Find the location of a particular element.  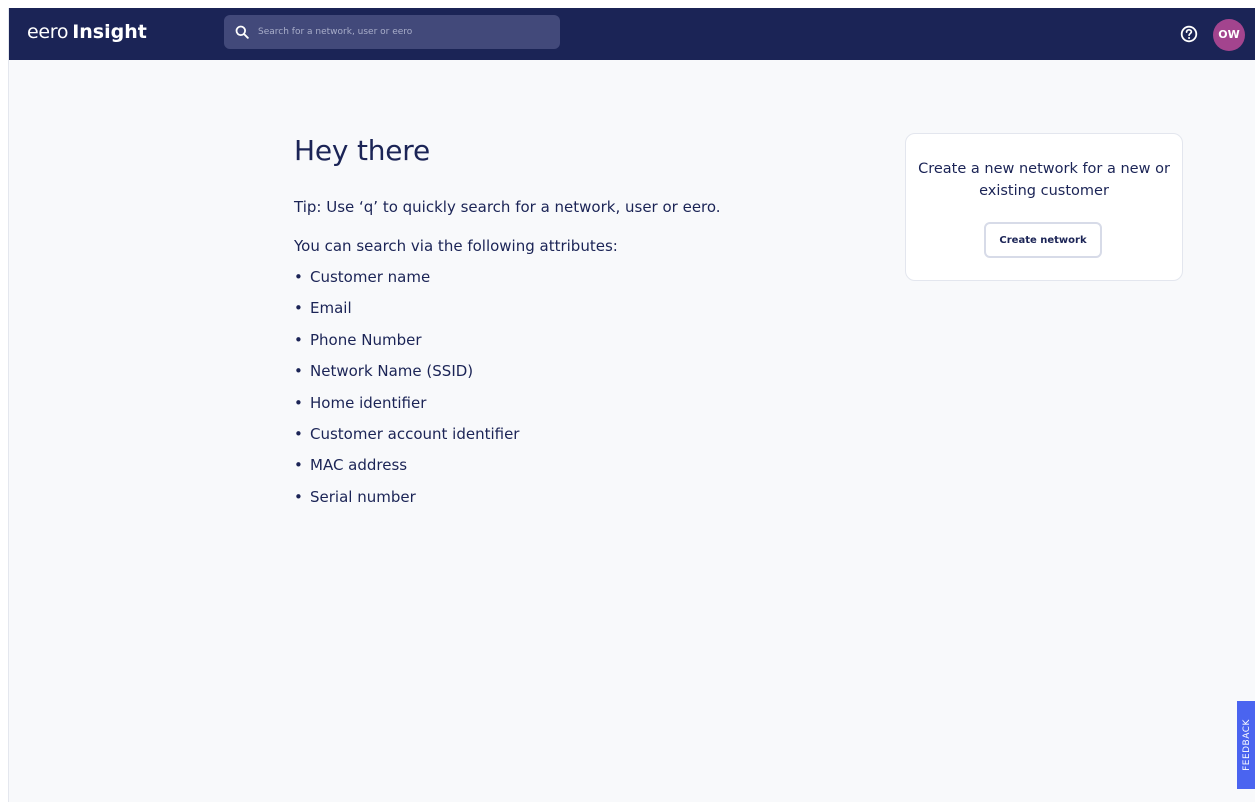

attribute-label: Customer name is located at coordinates (370, 277).